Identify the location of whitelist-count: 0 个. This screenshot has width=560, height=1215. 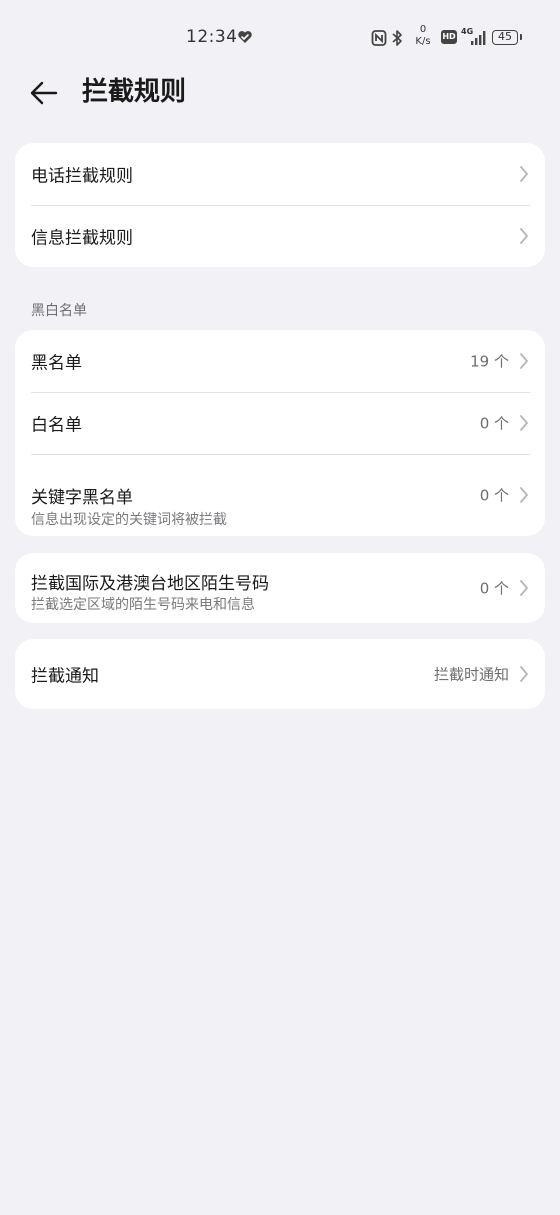
(494, 423).